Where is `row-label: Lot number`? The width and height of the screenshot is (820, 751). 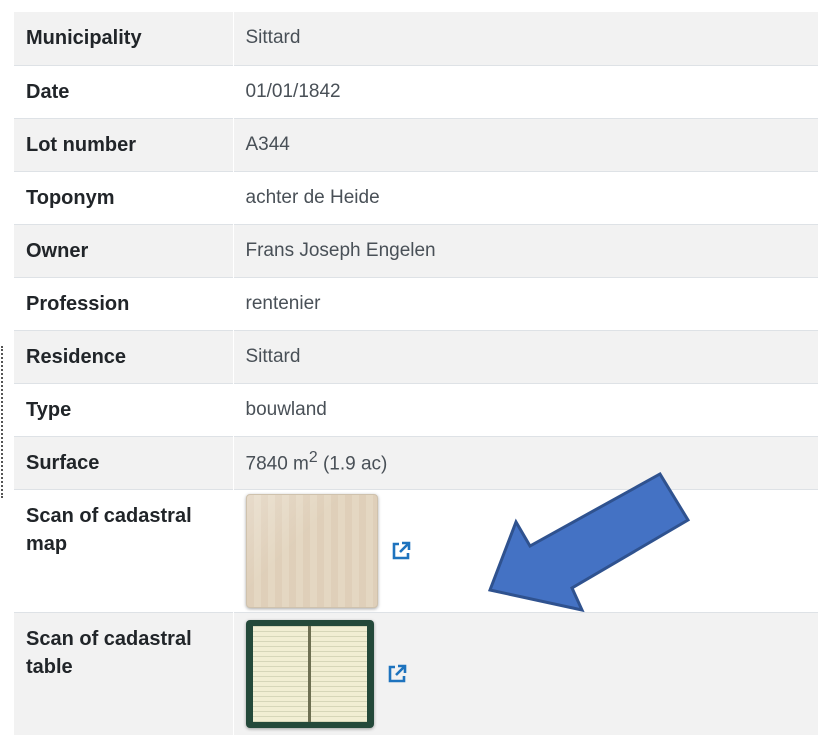
row-label: Lot number is located at coordinates (123, 144).